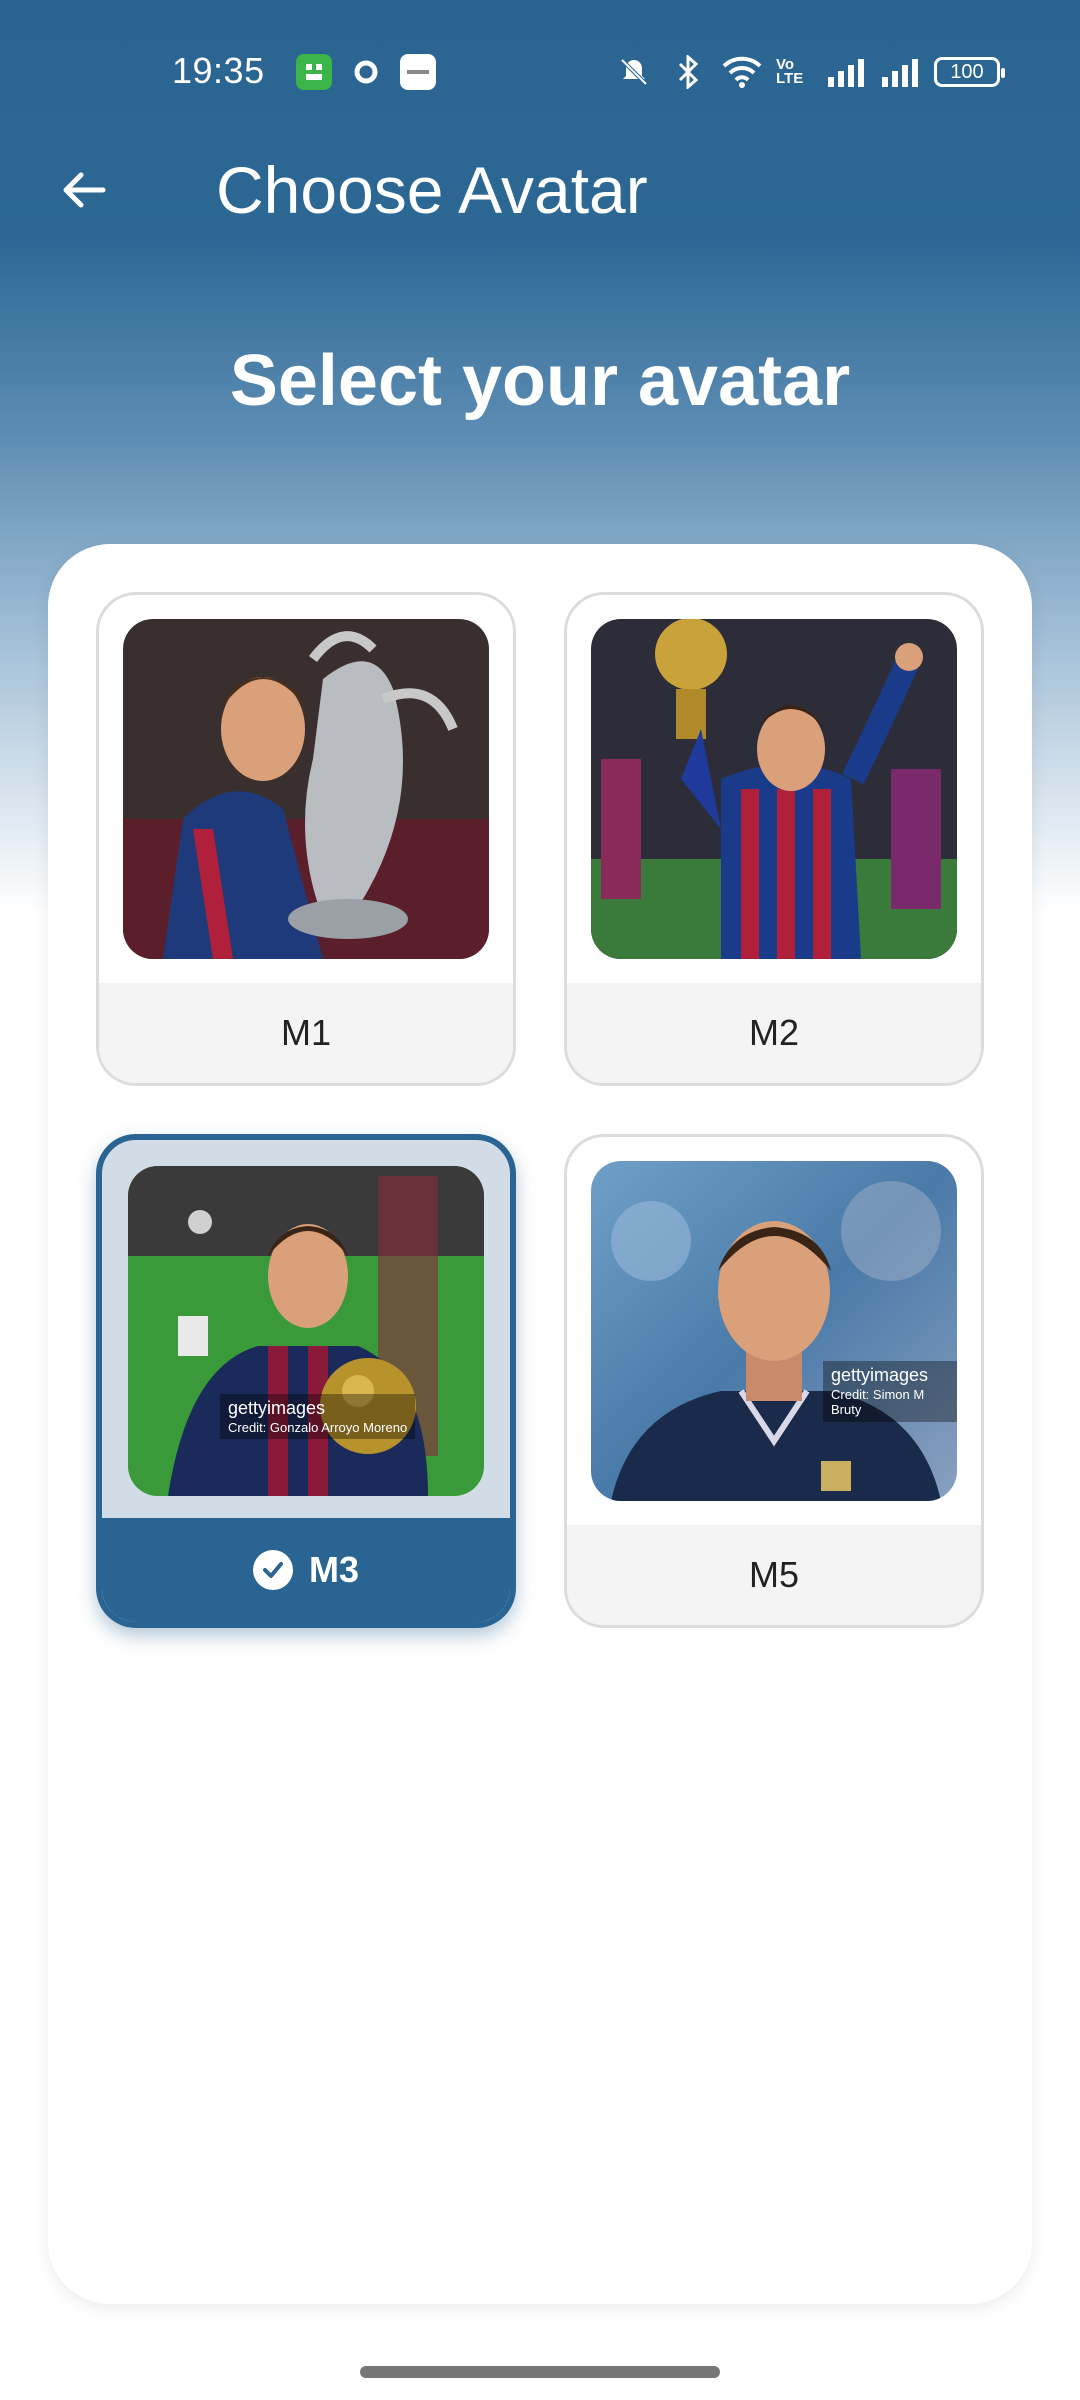 The height and width of the screenshot is (2400, 1080). Describe the element at coordinates (318, 1427) in the screenshot. I see `watermark-credit: Credit: Gonzalo Arroyo Moreno` at that location.